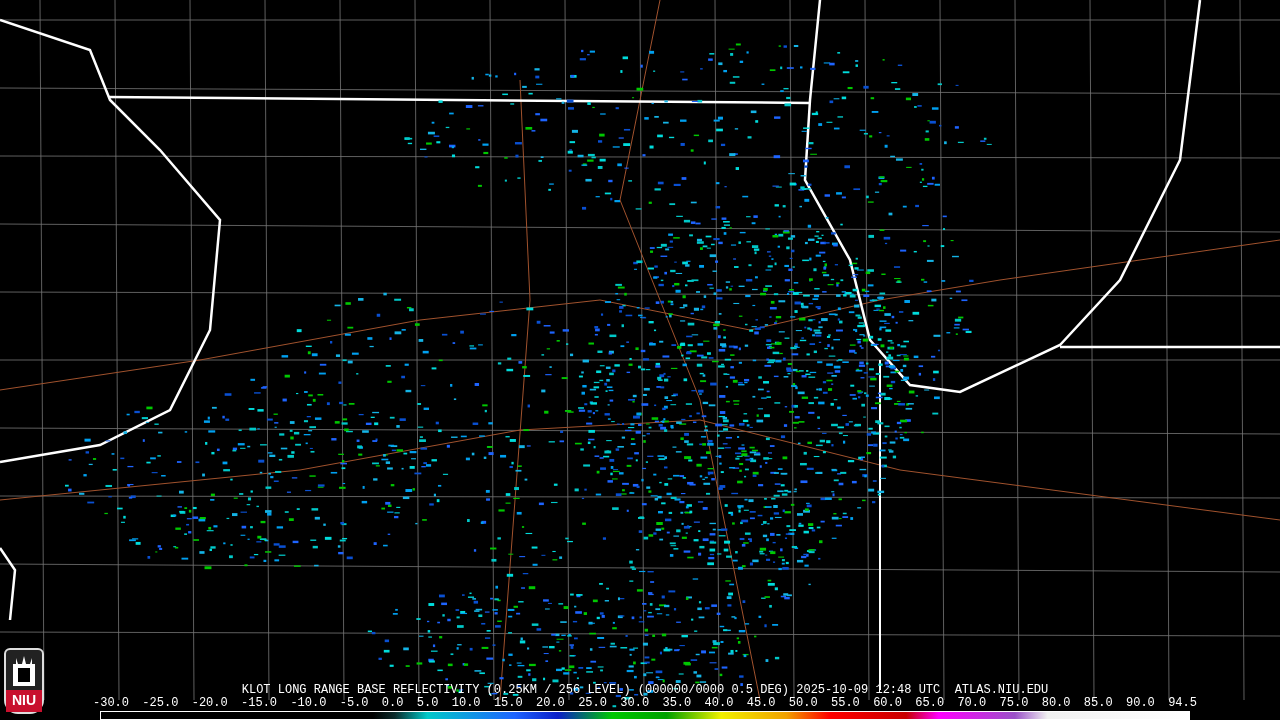 The width and height of the screenshot is (1280, 720). What do you see at coordinates (635, 703) in the screenshot?
I see `scale-label: 30.0` at bounding box center [635, 703].